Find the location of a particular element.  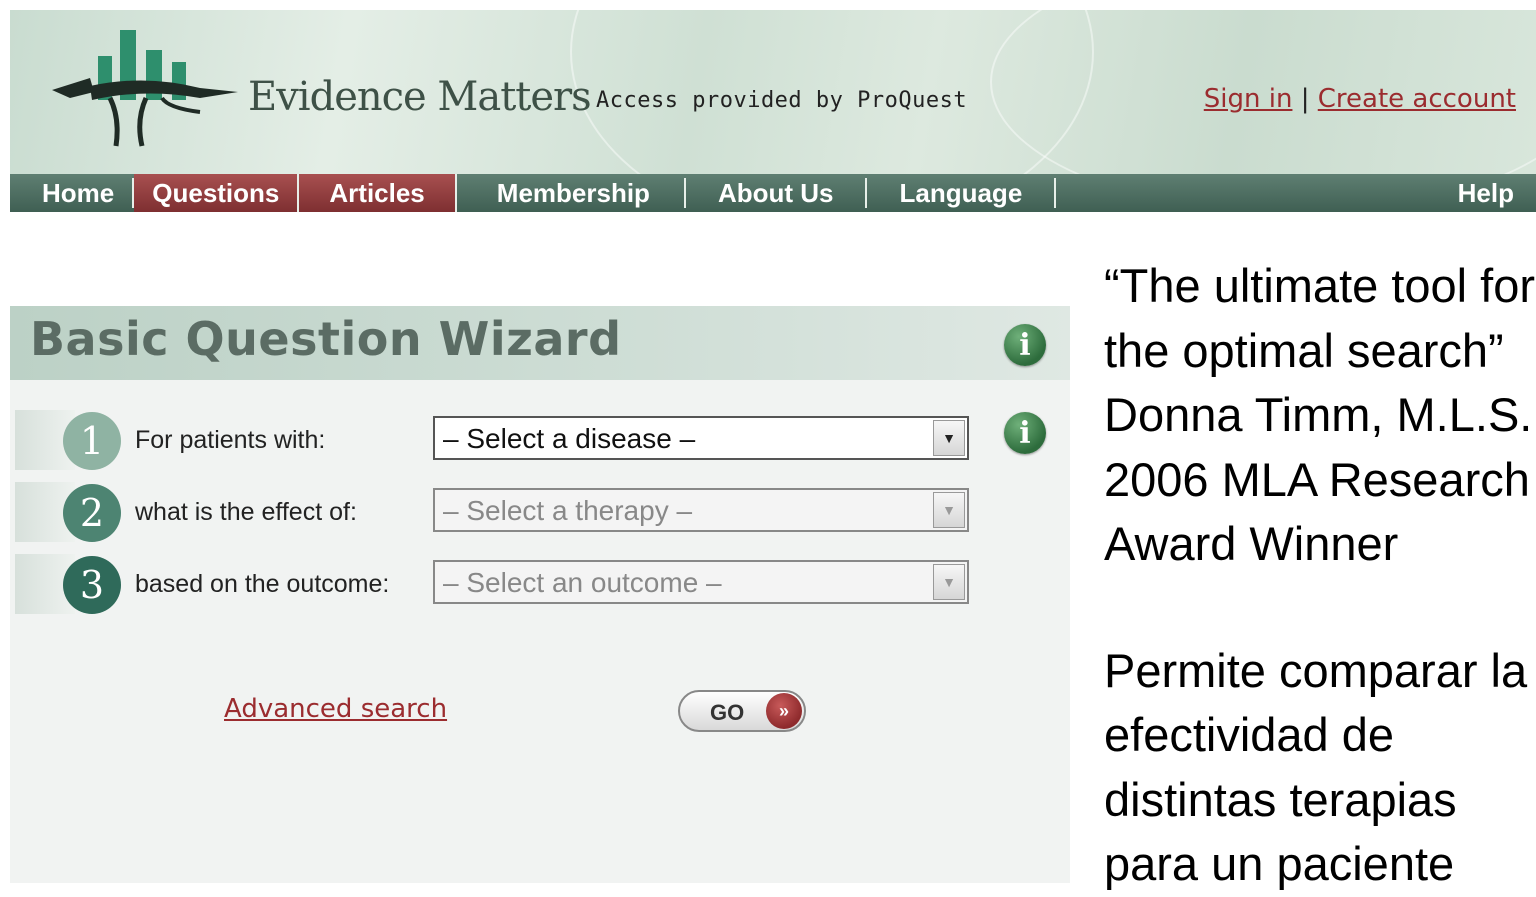

text-gap is located at coordinates (1320, 608).